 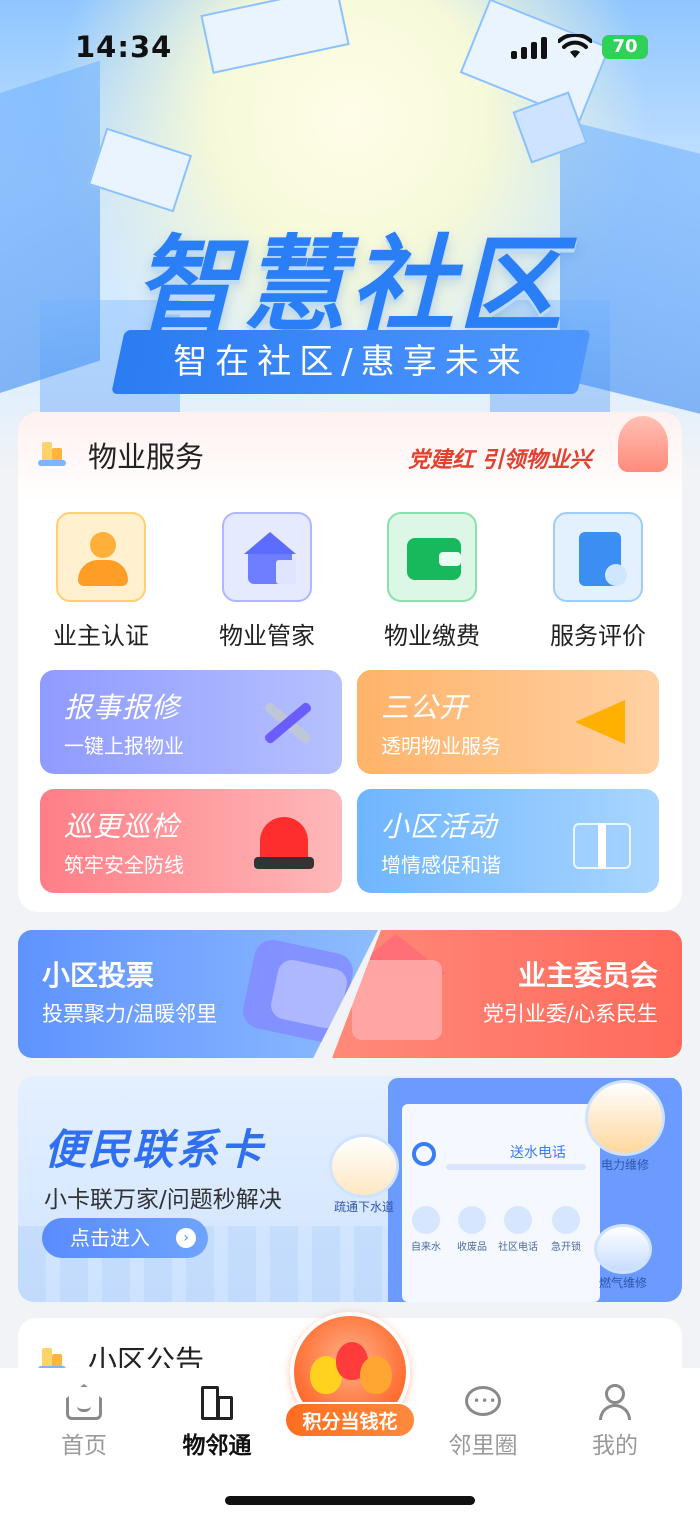 I want to click on tab-neighbor-link: 物邻通, so click(x=217, y=1422).